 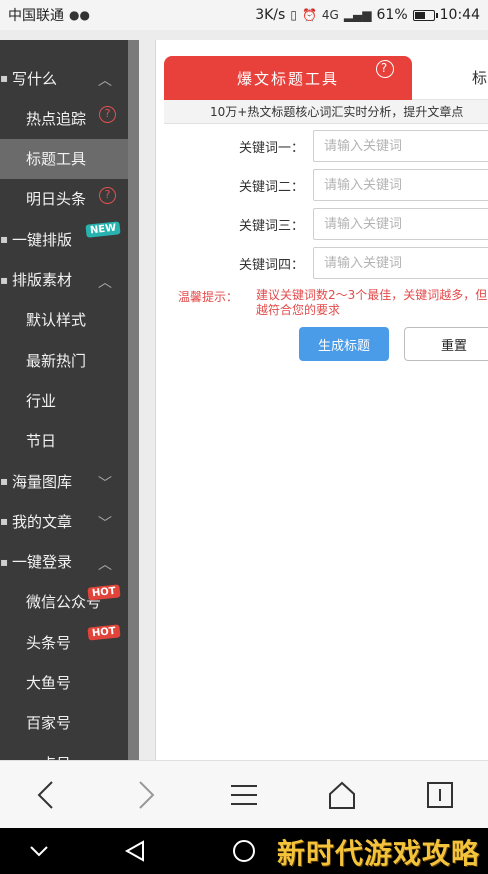 I want to click on tab-second-label: 标, so click(x=480, y=78).